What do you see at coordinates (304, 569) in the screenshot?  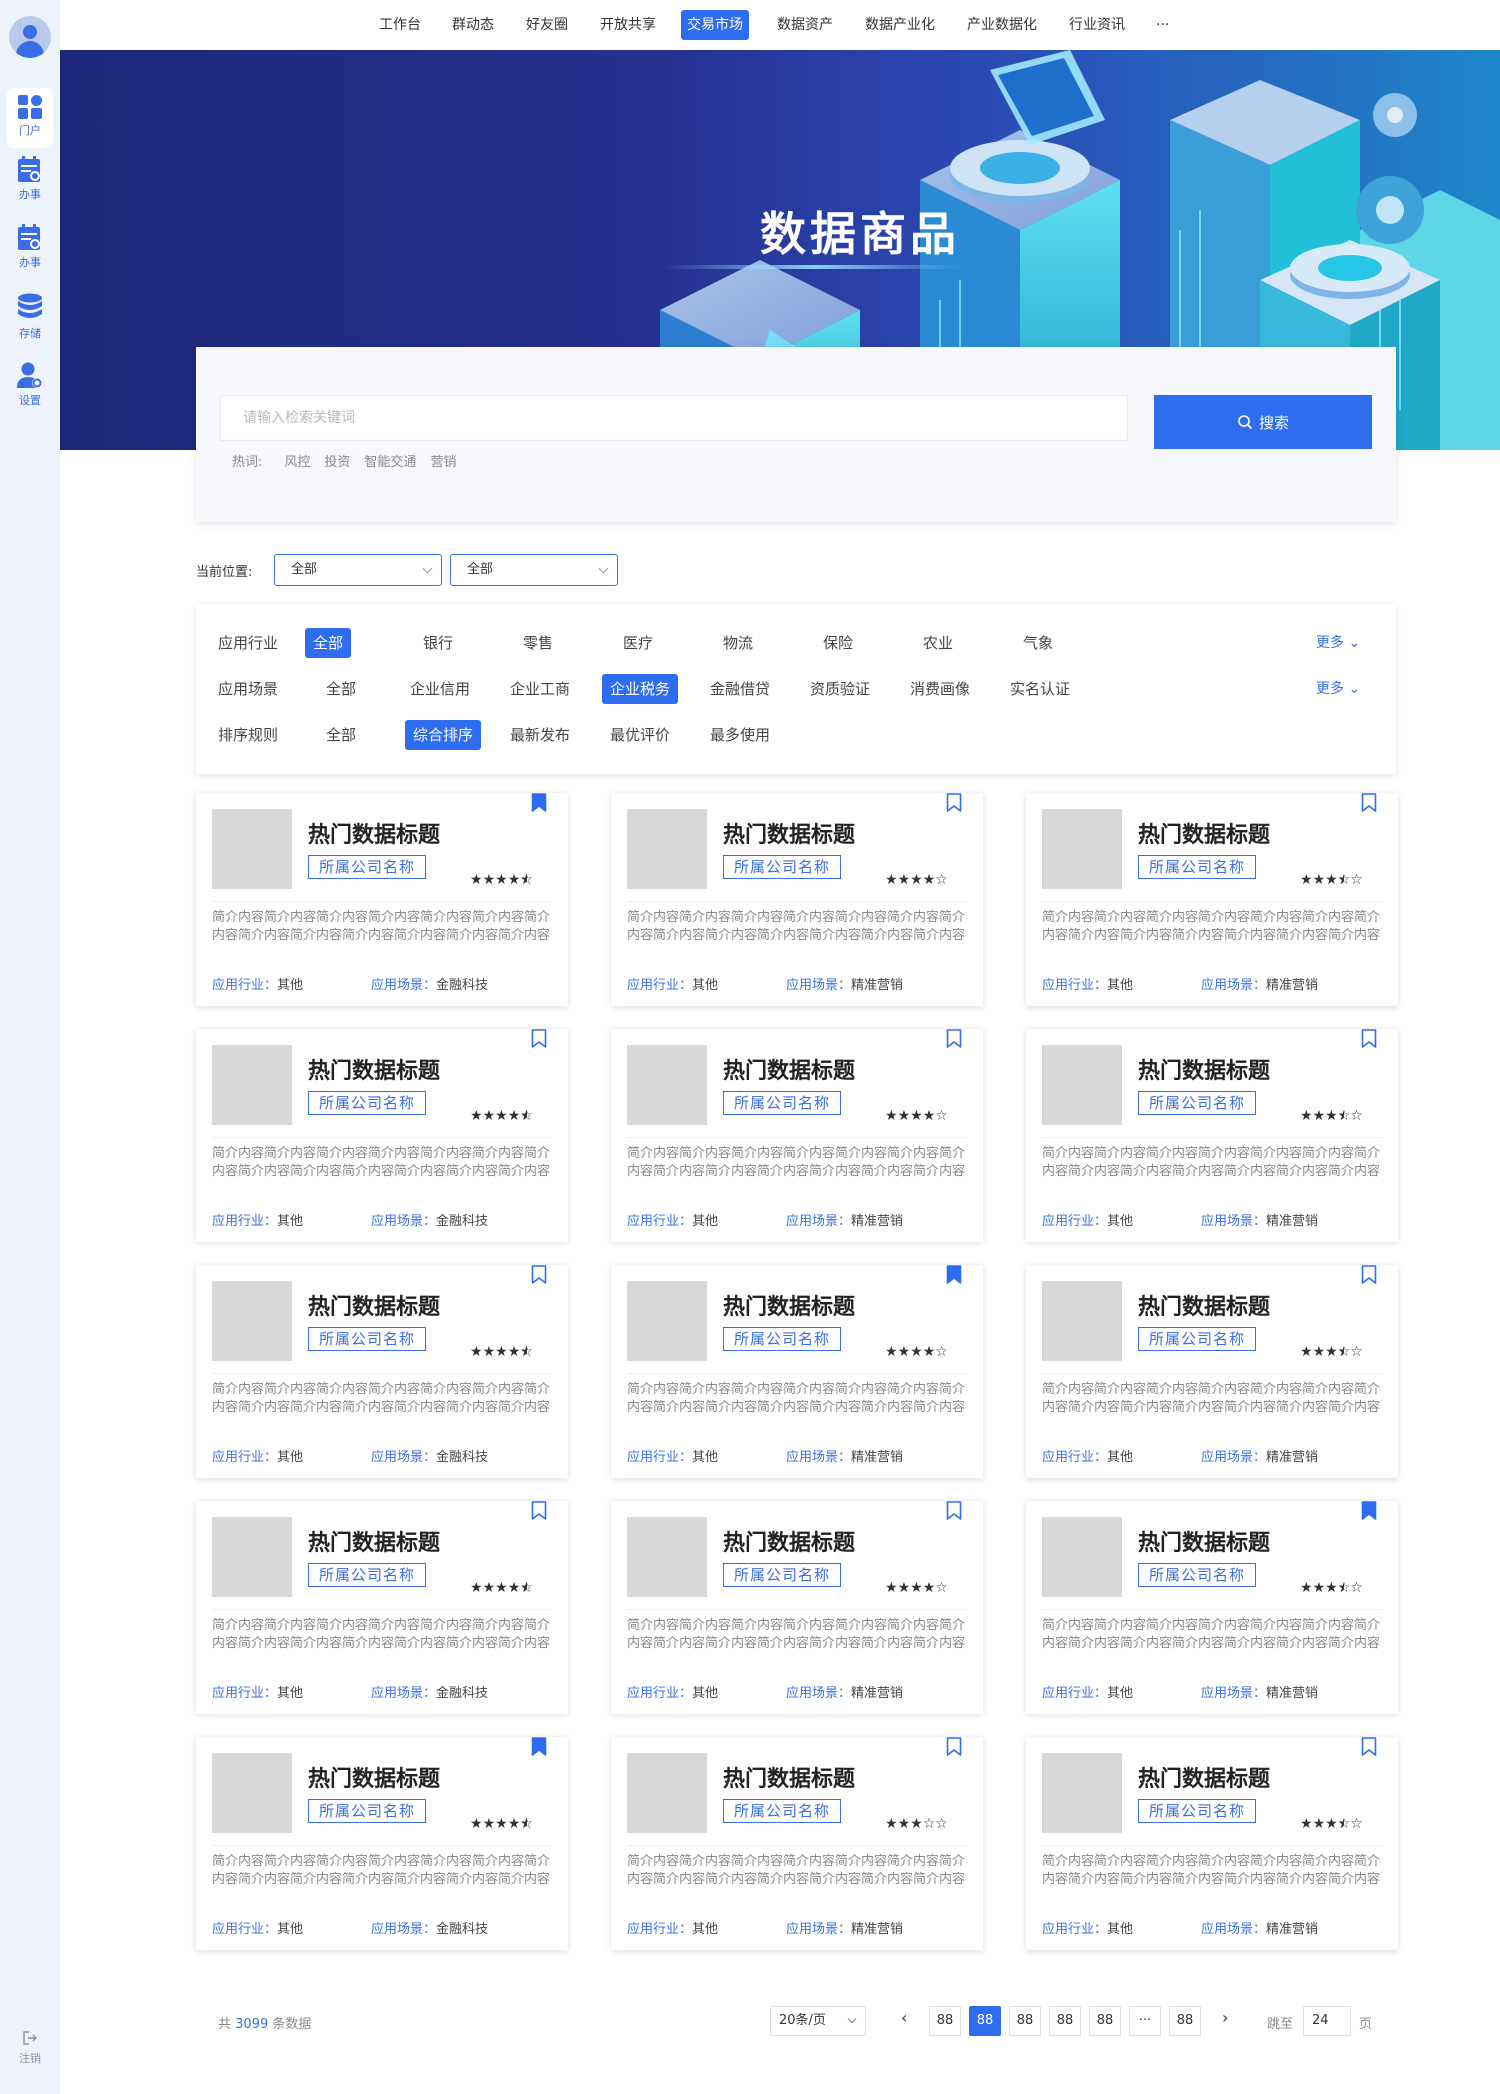 I see `location-select-value: 全部` at bounding box center [304, 569].